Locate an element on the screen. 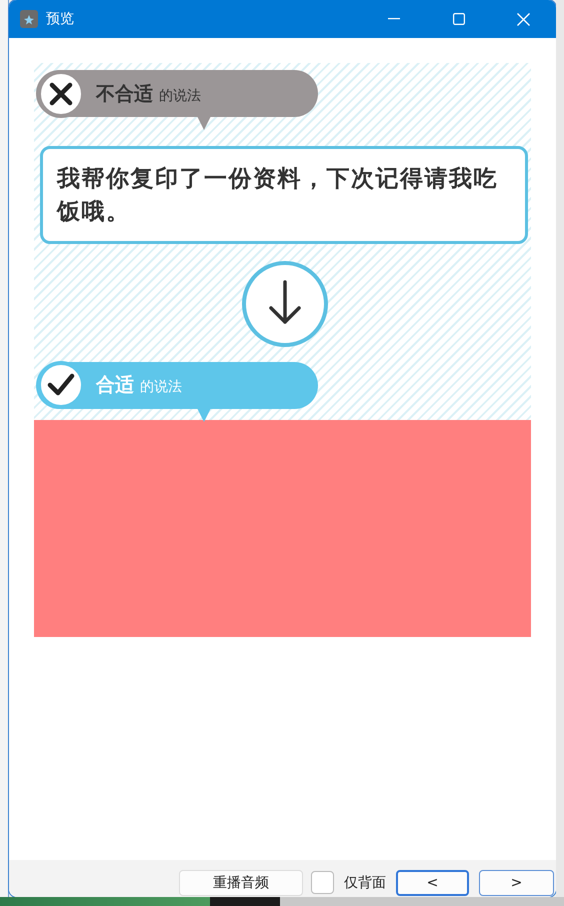  back-only-checkbox is located at coordinates (322, 882).